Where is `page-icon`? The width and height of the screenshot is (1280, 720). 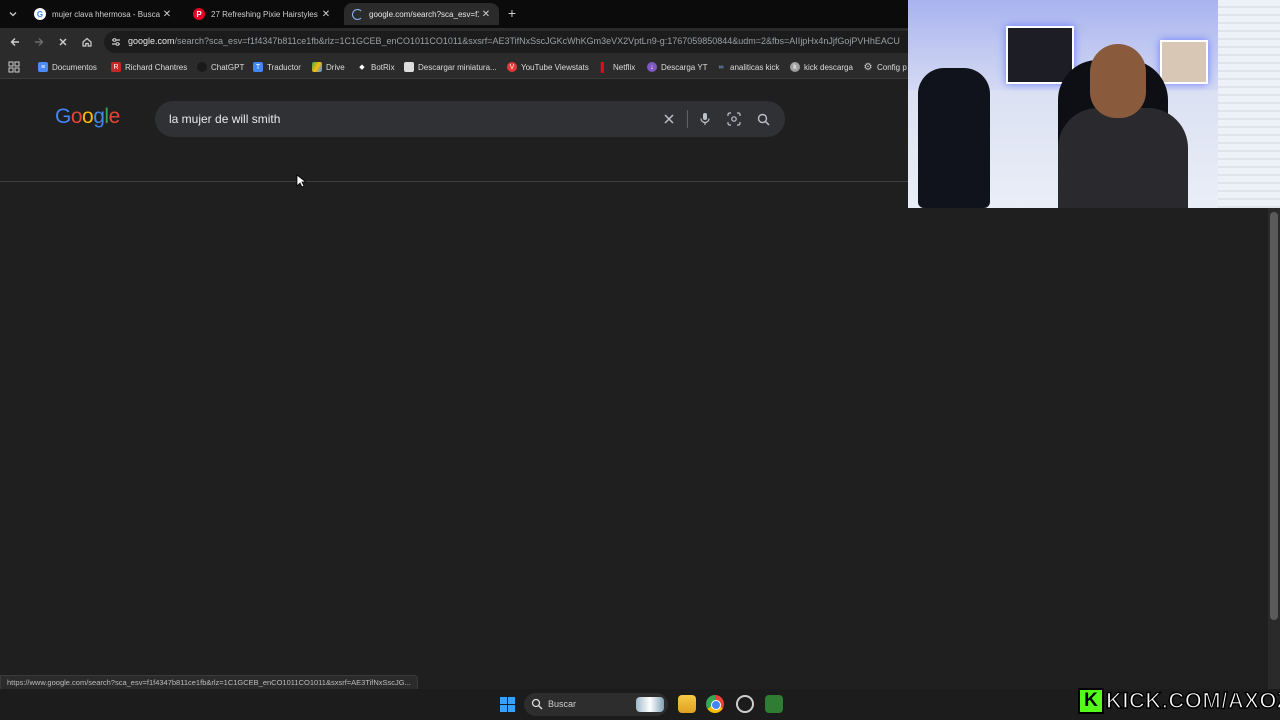 page-icon is located at coordinates (409, 67).